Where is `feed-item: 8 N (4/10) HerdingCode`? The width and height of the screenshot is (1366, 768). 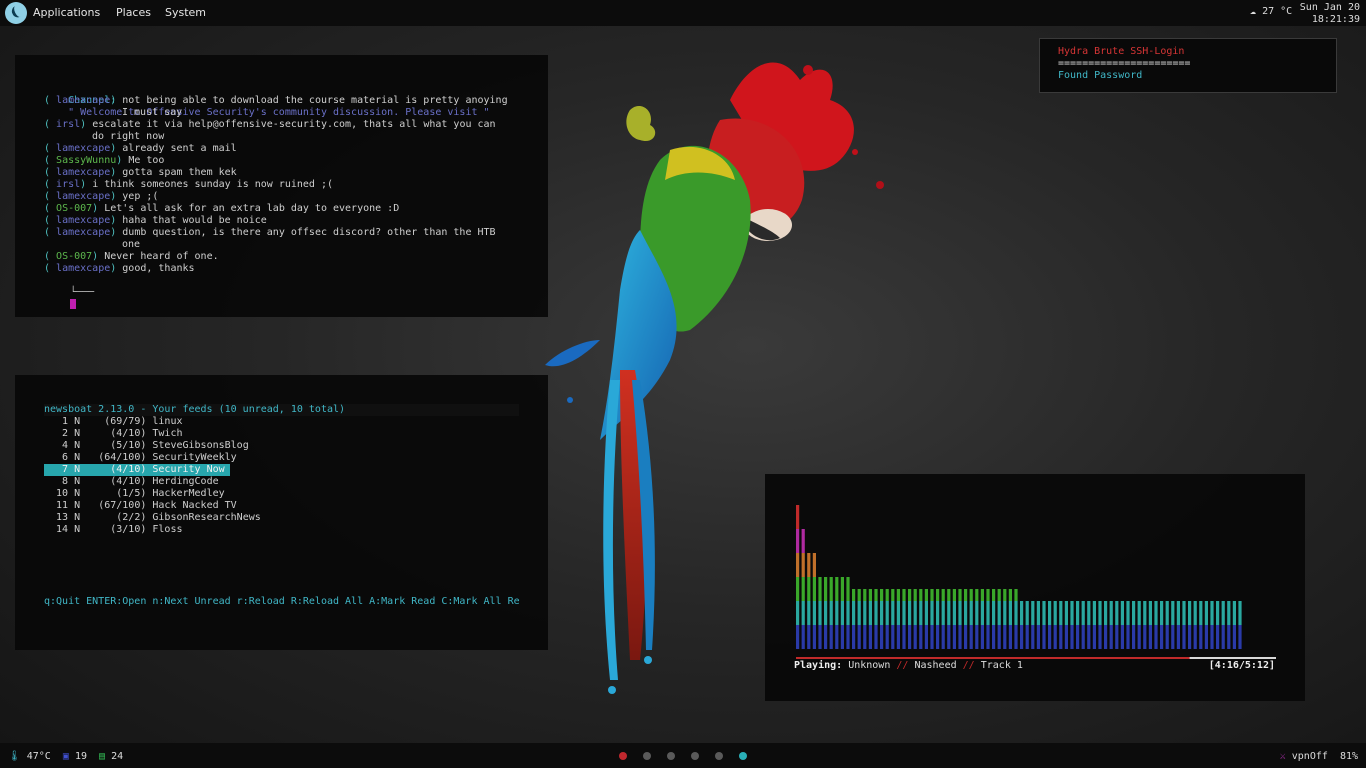 feed-item: 8 N (4/10) HerdingCode is located at coordinates (137, 482).